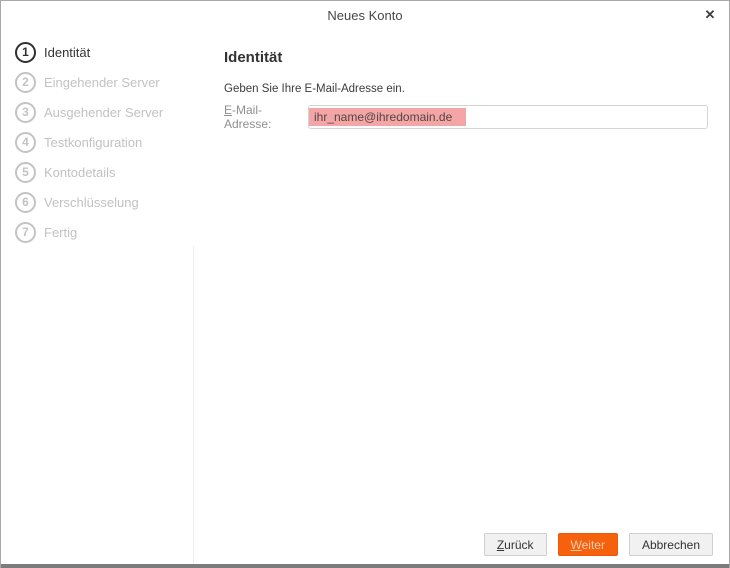 Image resolution: width=730 pixels, height=568 pixels. Describe the element at coordinates (515, 544) in the screenshot. I see `back-button: Zurück` at that location.